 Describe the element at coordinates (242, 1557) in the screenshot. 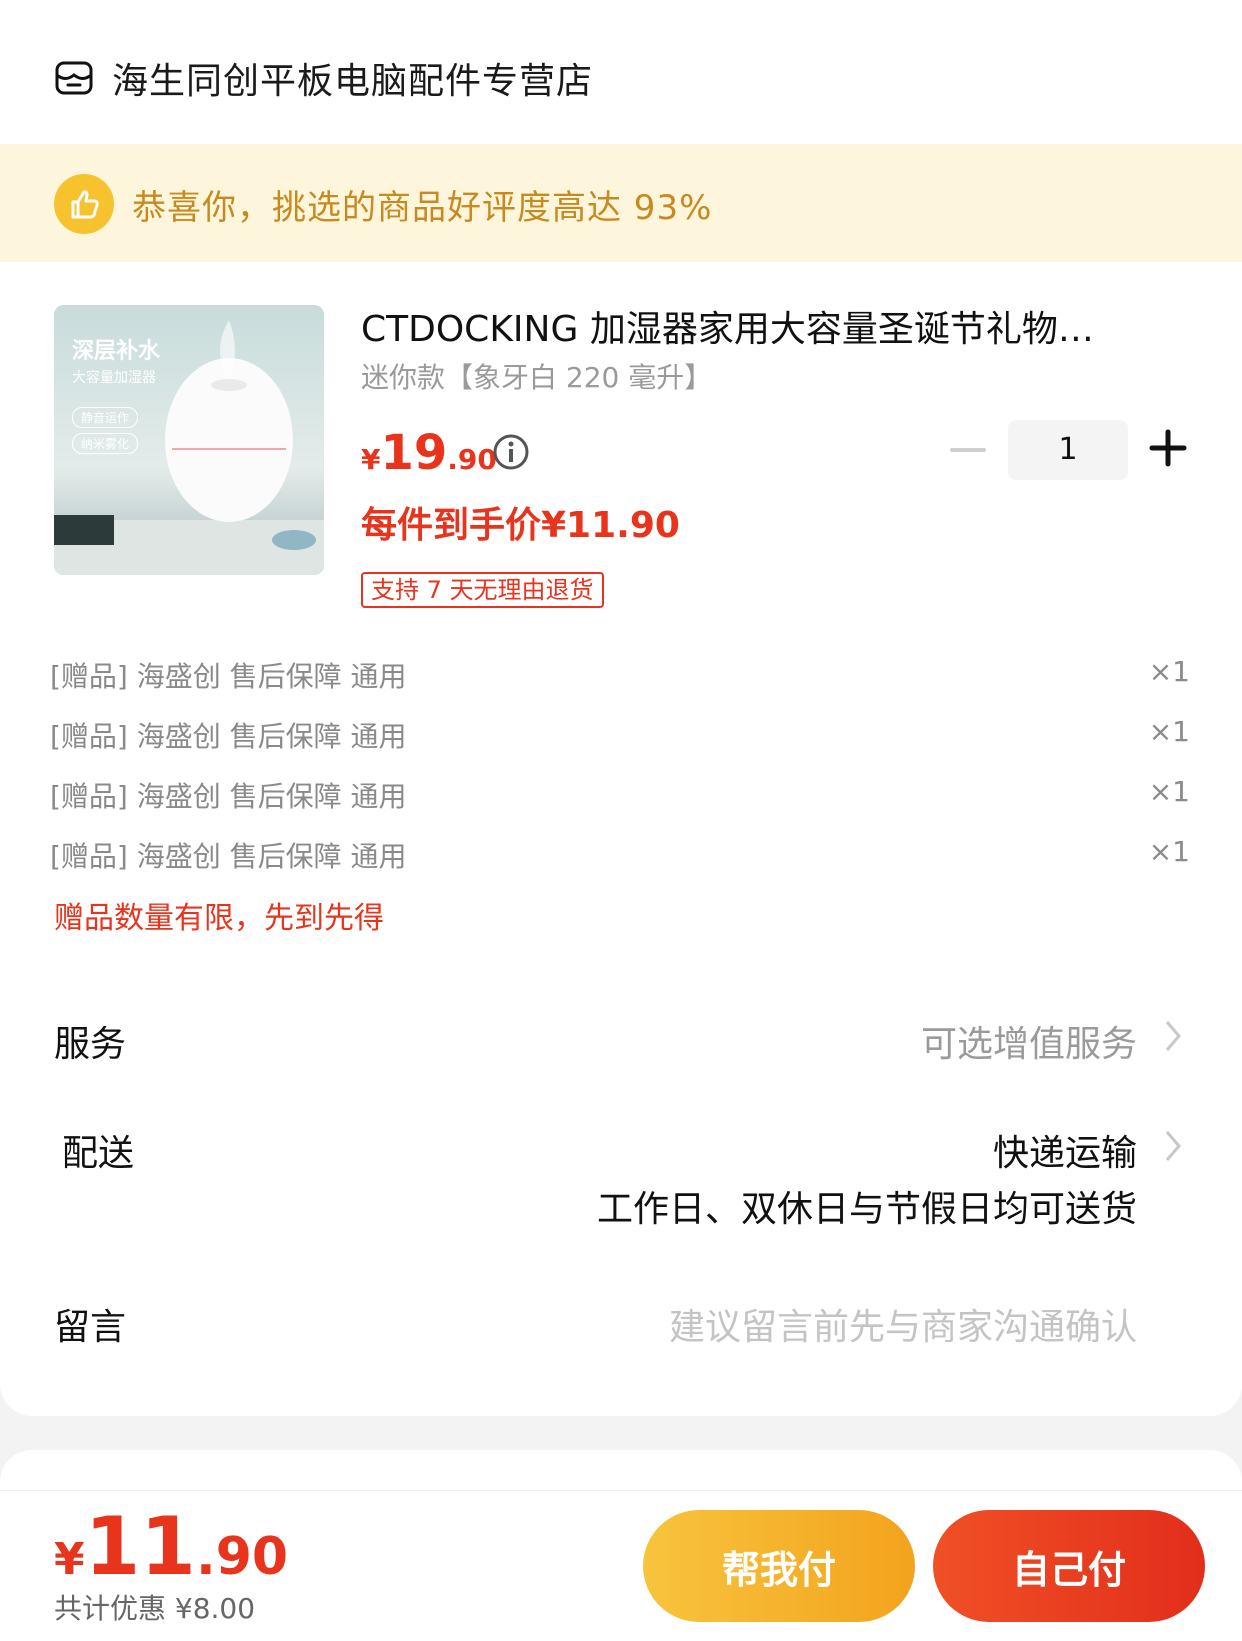

I see `total-decimal: .90` at that location.